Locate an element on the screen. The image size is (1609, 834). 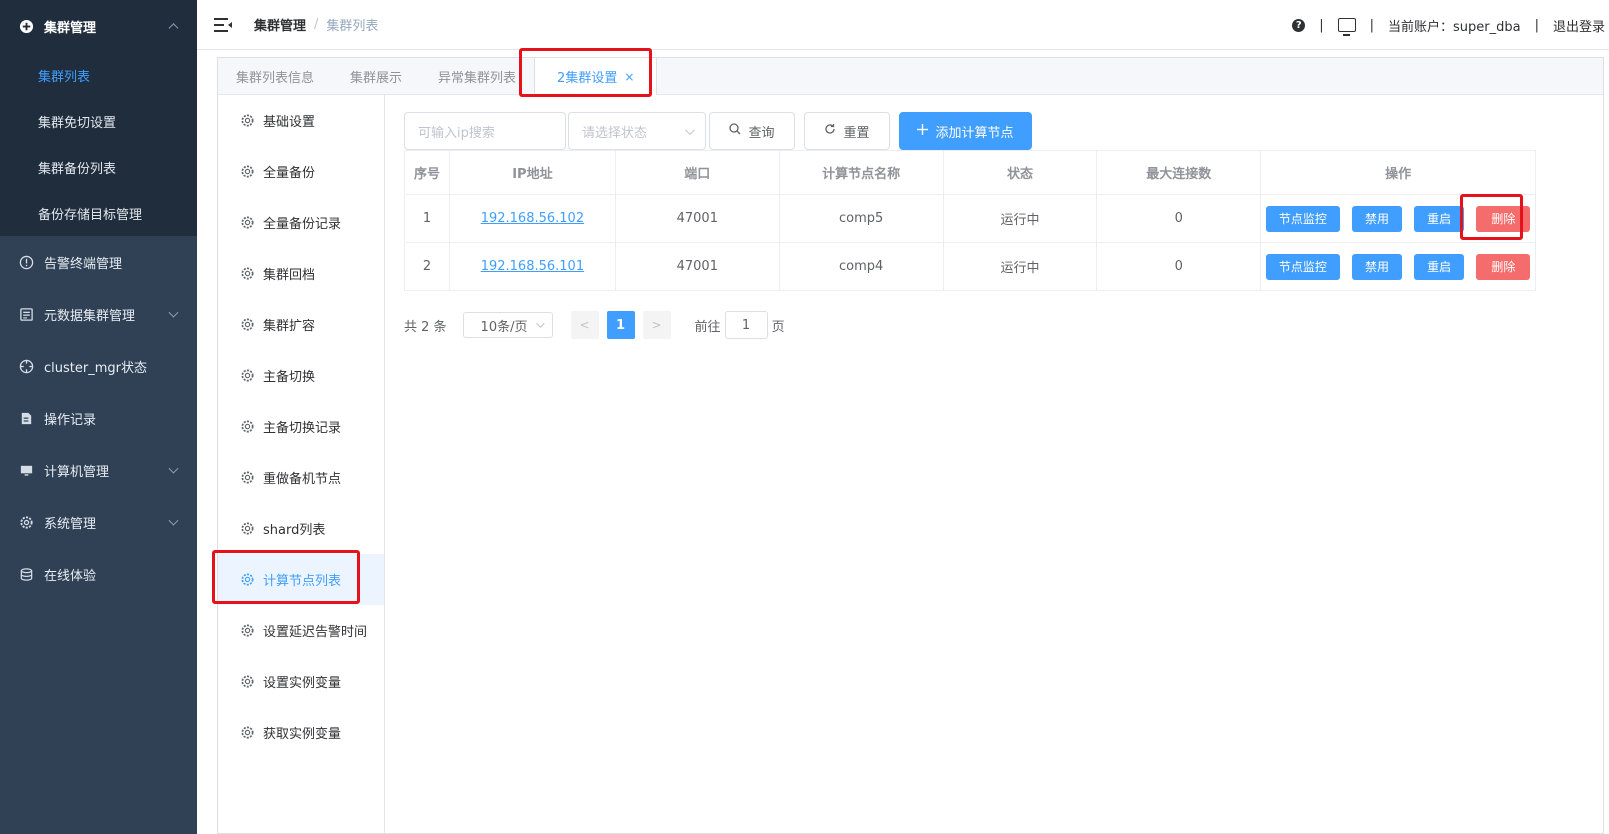
tab-label: 2集群设置 is located at coordinates (587, 78).